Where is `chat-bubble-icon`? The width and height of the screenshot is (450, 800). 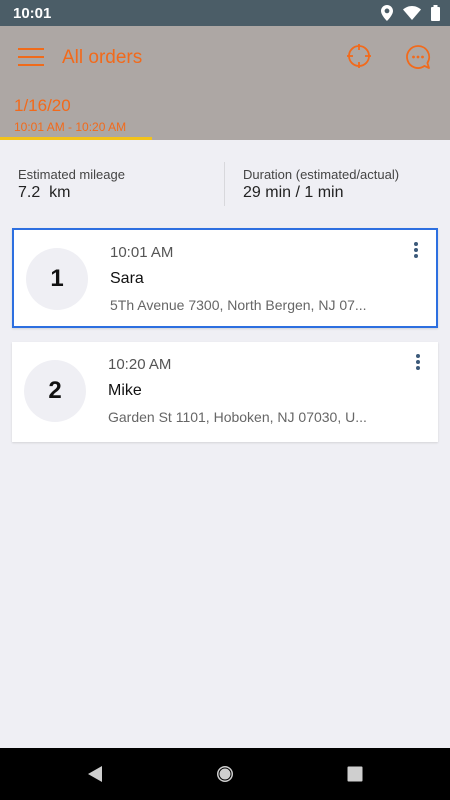 chat-bubble-icon is located at coordinates (418, 57).